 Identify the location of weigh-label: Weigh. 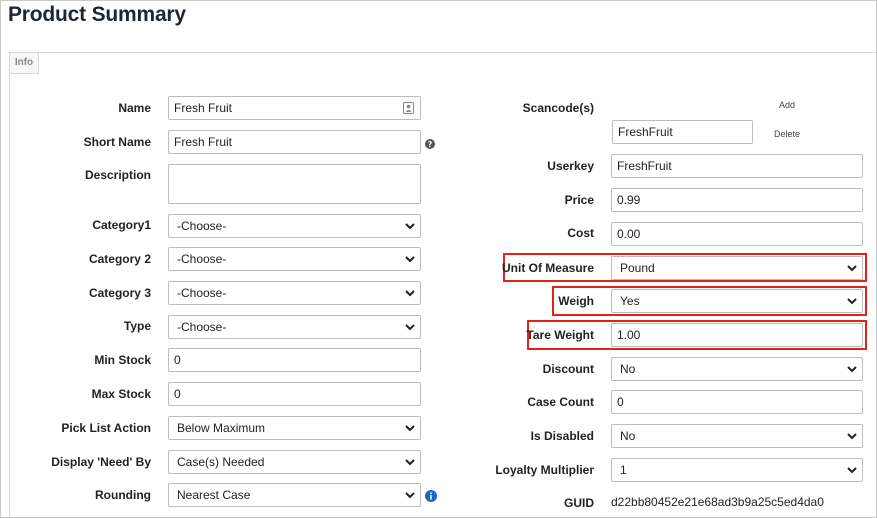
(576, 301).